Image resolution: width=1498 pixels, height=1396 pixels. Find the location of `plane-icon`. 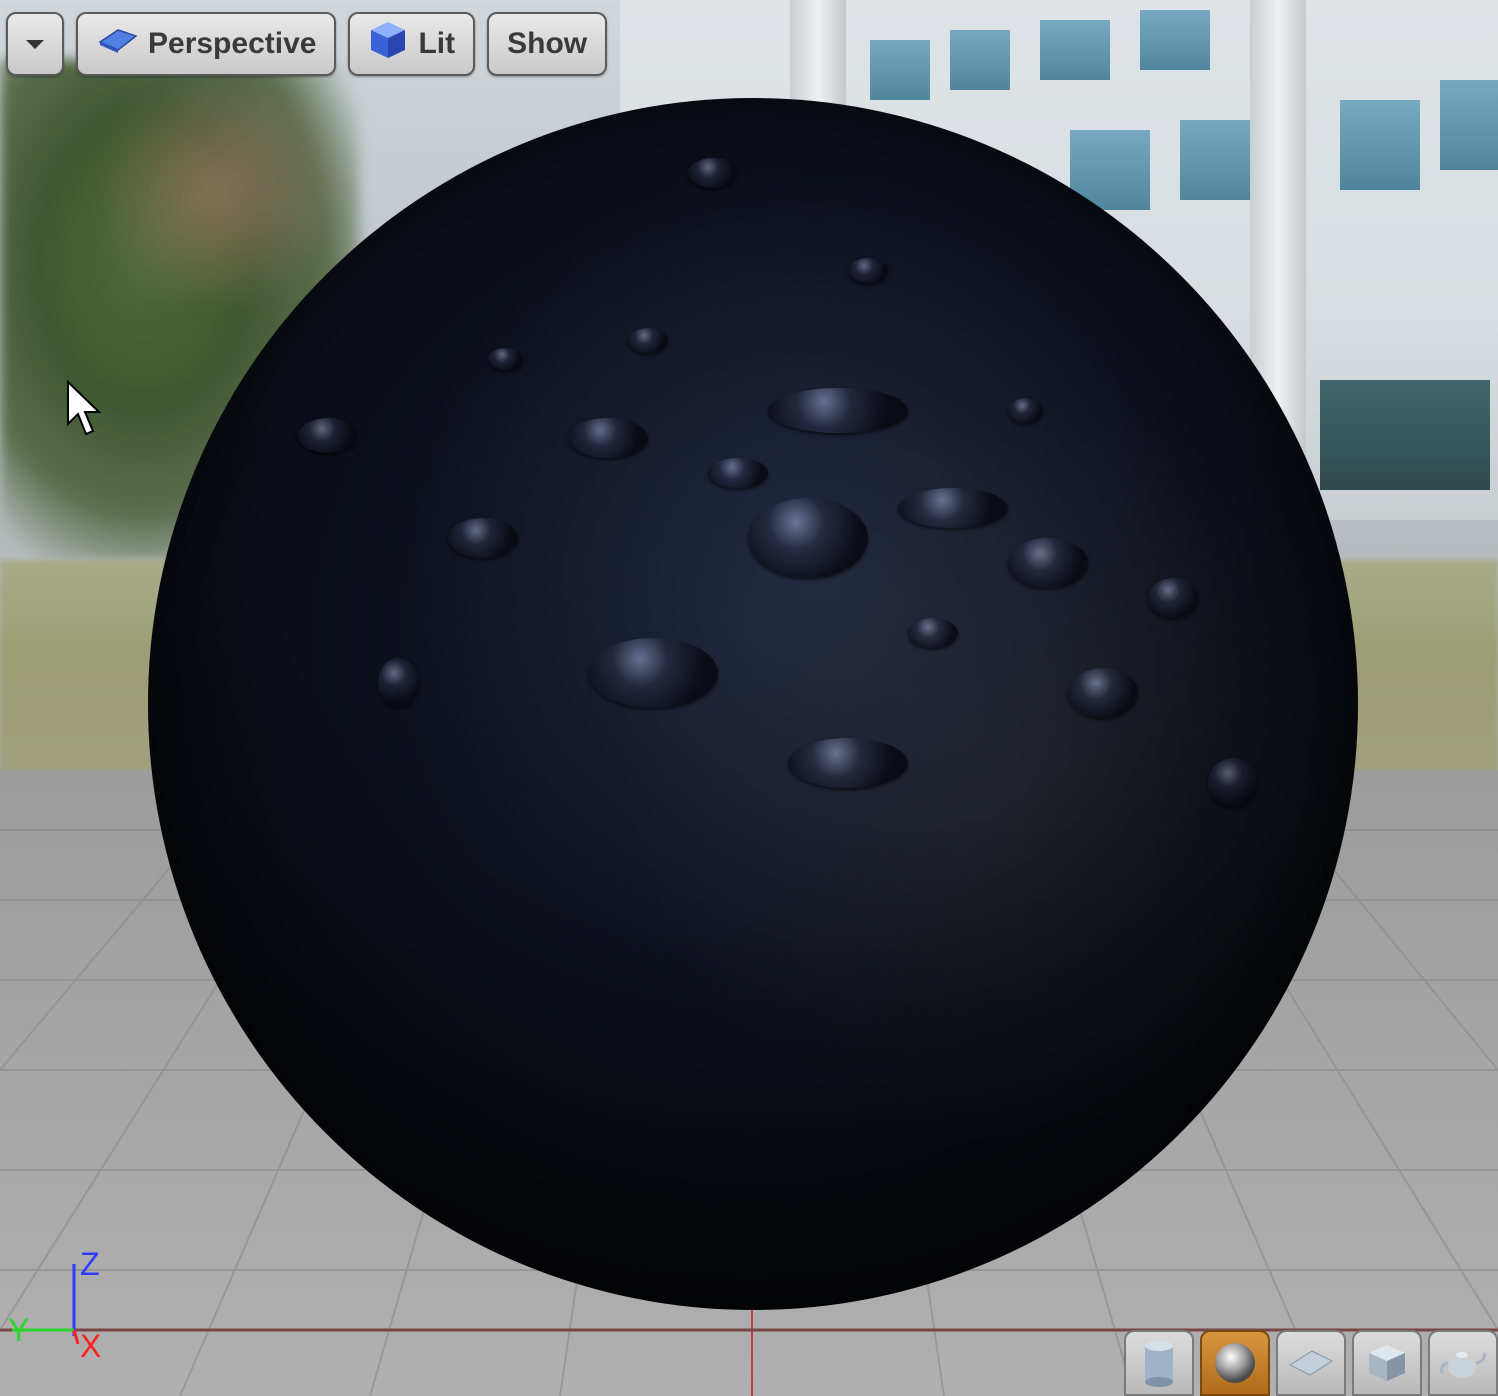

plane-icon is located at coordinates (1311, 1363).